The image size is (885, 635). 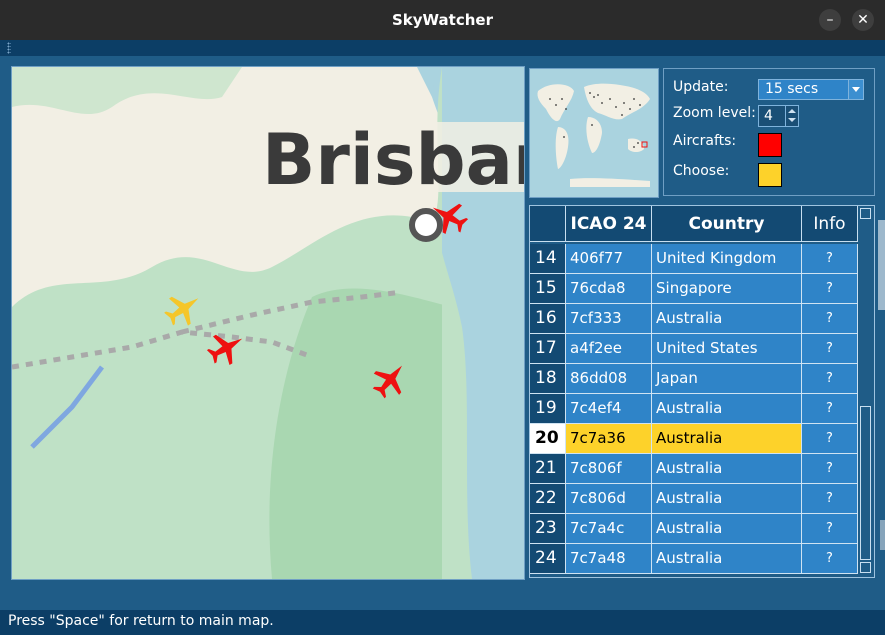 What do you see at coordinates (548, 469) in the screenshot?
I see `row-number: 21` at bounding box center [548, 469].